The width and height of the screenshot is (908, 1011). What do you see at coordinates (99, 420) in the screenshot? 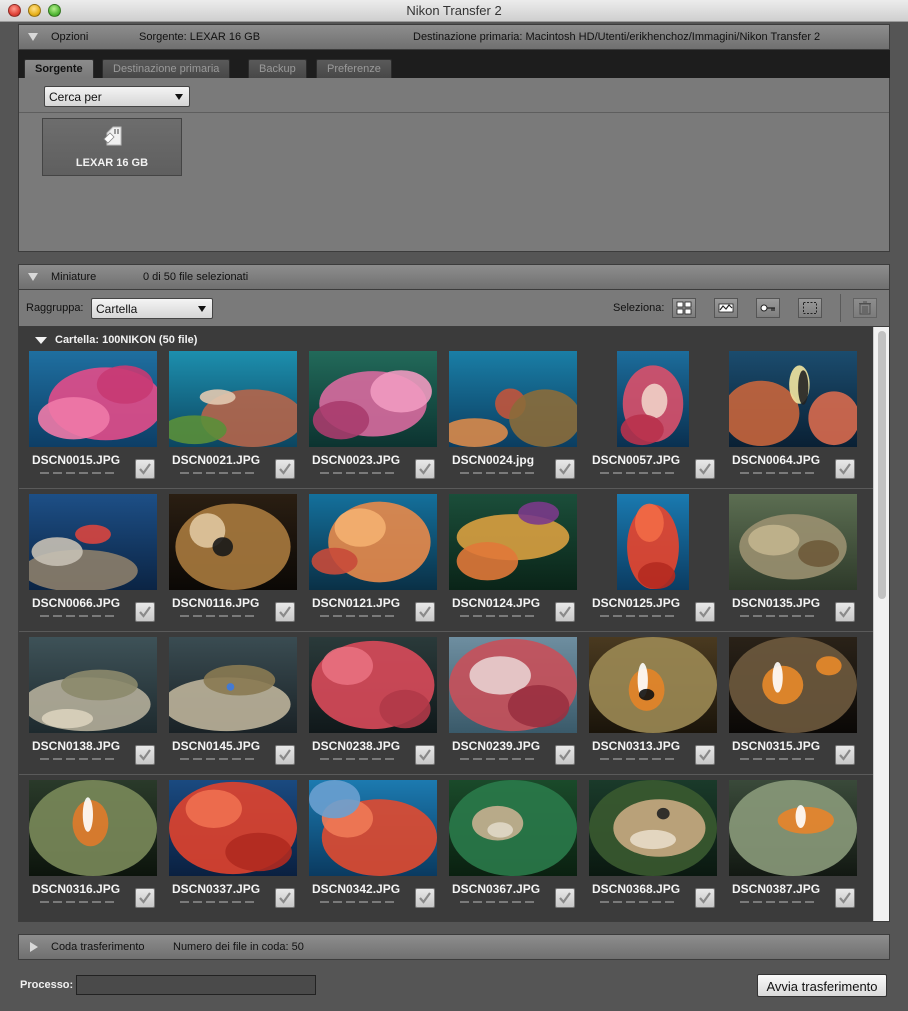
I see `thumbnail-item: DSCN0015.JPG` at bounding box center [99, 420].